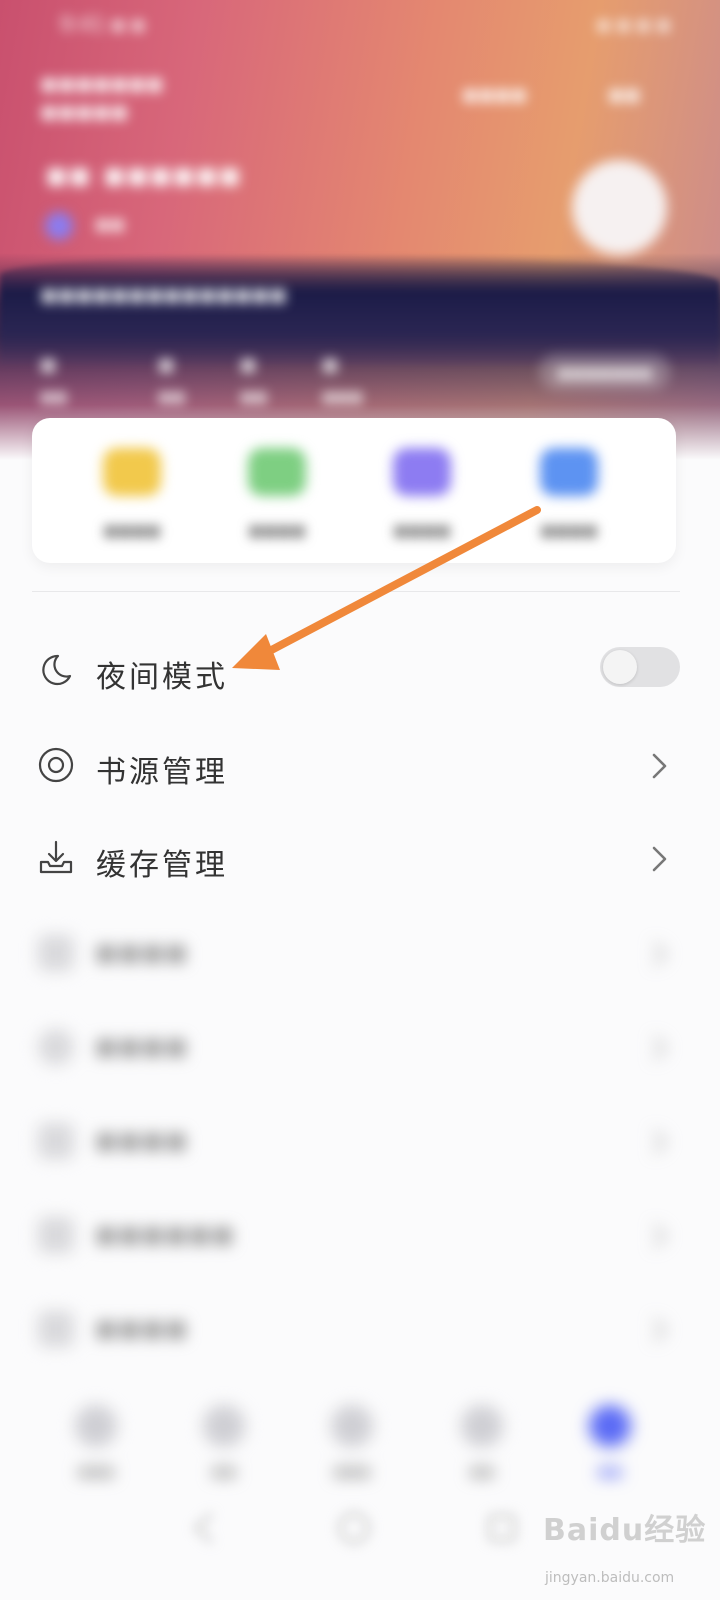 This screenshot has width=720, height=1600. I want to click on tab-2: ▪▪, so click(224, 1443).